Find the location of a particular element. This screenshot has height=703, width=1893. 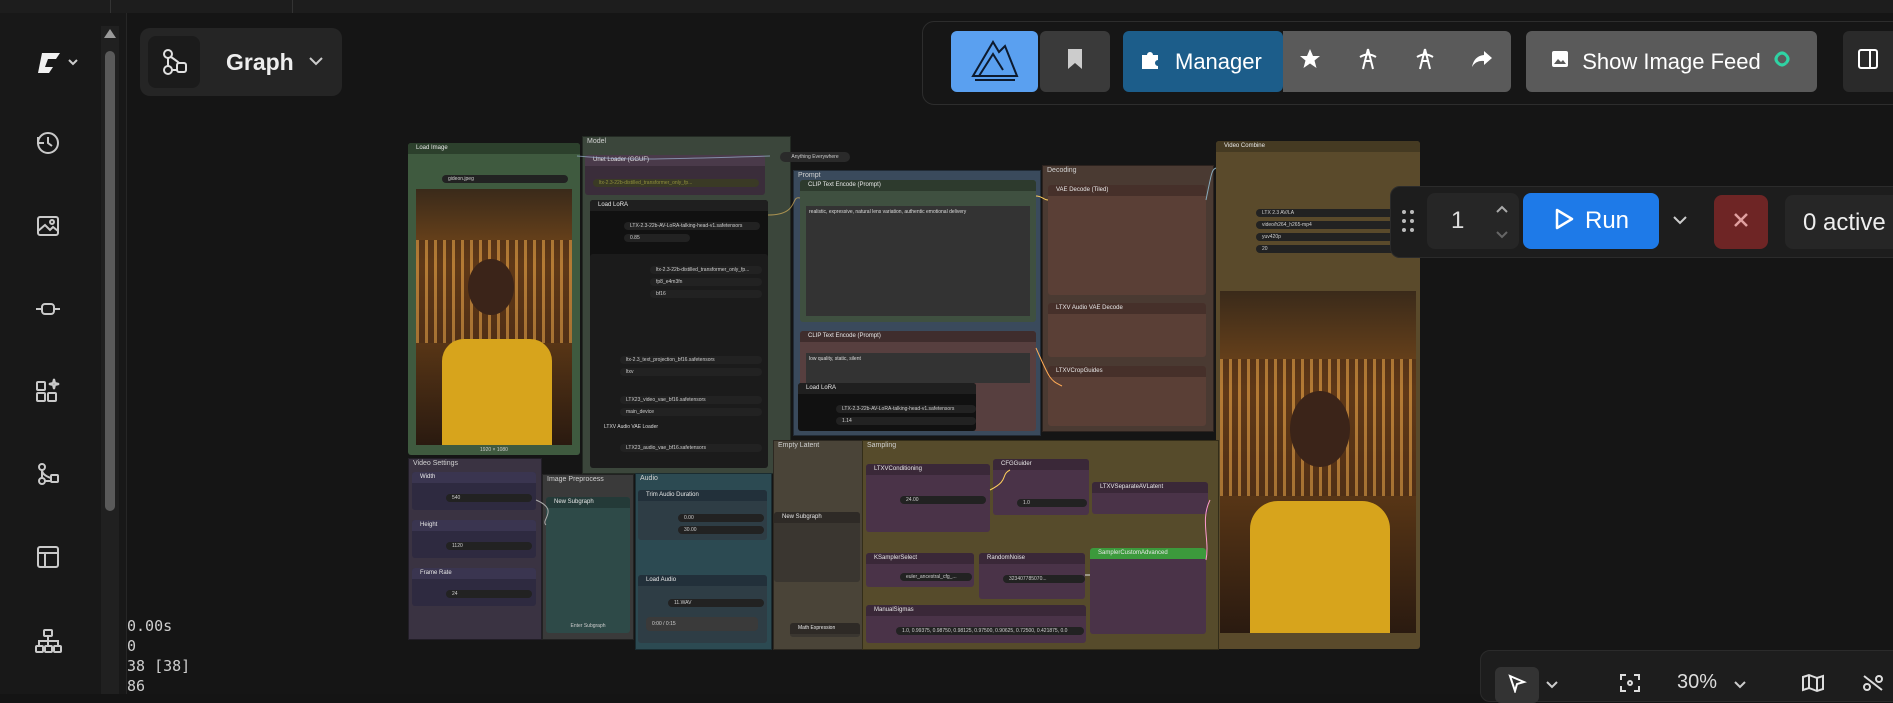

star-icon is located at coordinates (1310, 61).